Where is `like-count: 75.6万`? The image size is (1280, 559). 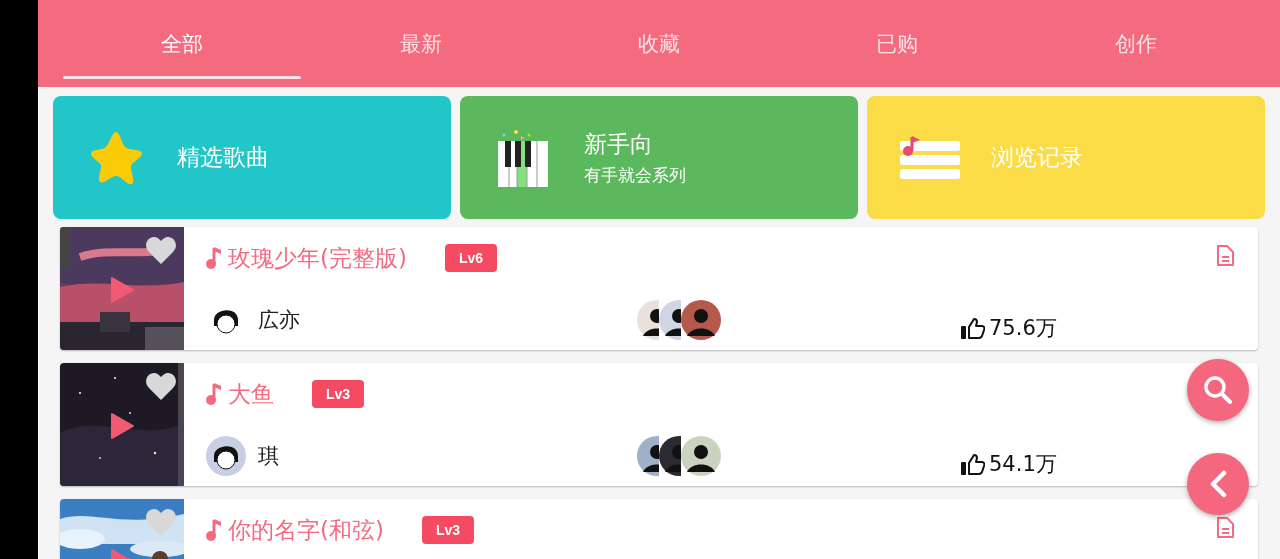 like-count: 75.6万 is located at coordinates (1023, 328).